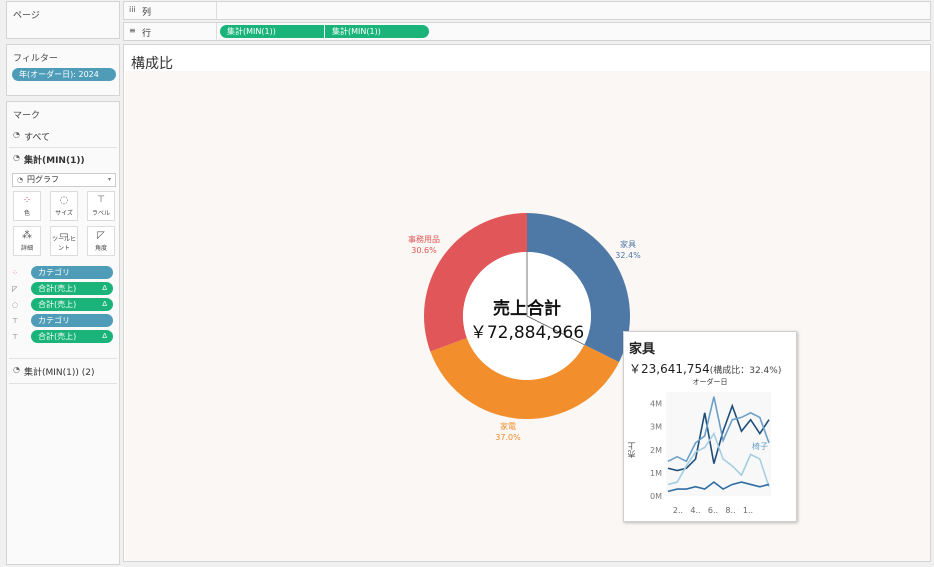 The width and height of the screenshot is (934, 567). I want to click on y-tick-label: 3M, so click(656, 427).